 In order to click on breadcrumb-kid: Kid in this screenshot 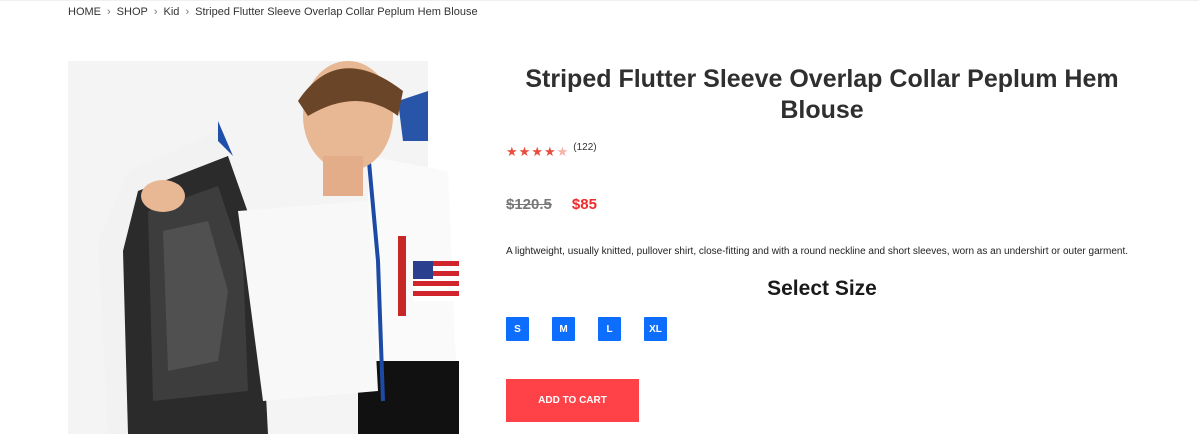, I will do `click(172, 12)`.